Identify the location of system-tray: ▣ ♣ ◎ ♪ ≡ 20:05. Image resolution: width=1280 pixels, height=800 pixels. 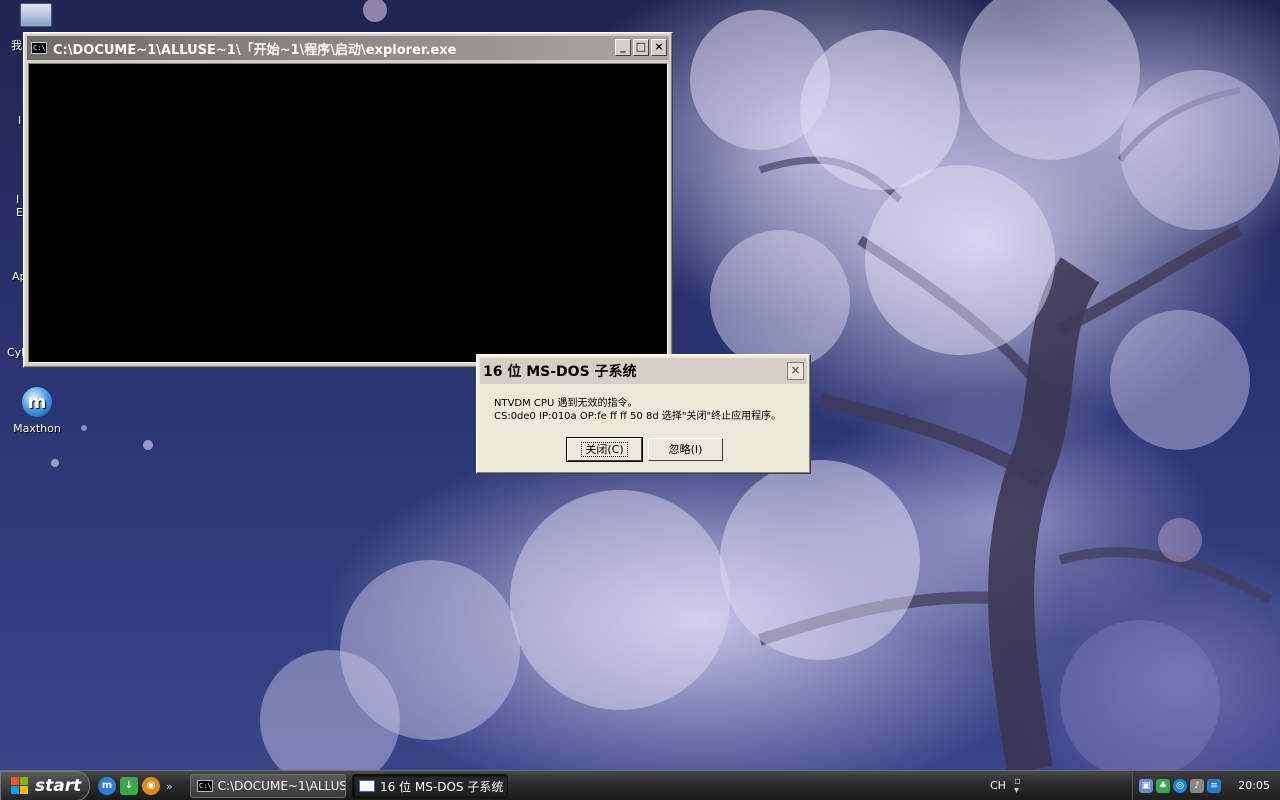
(1206, 785).